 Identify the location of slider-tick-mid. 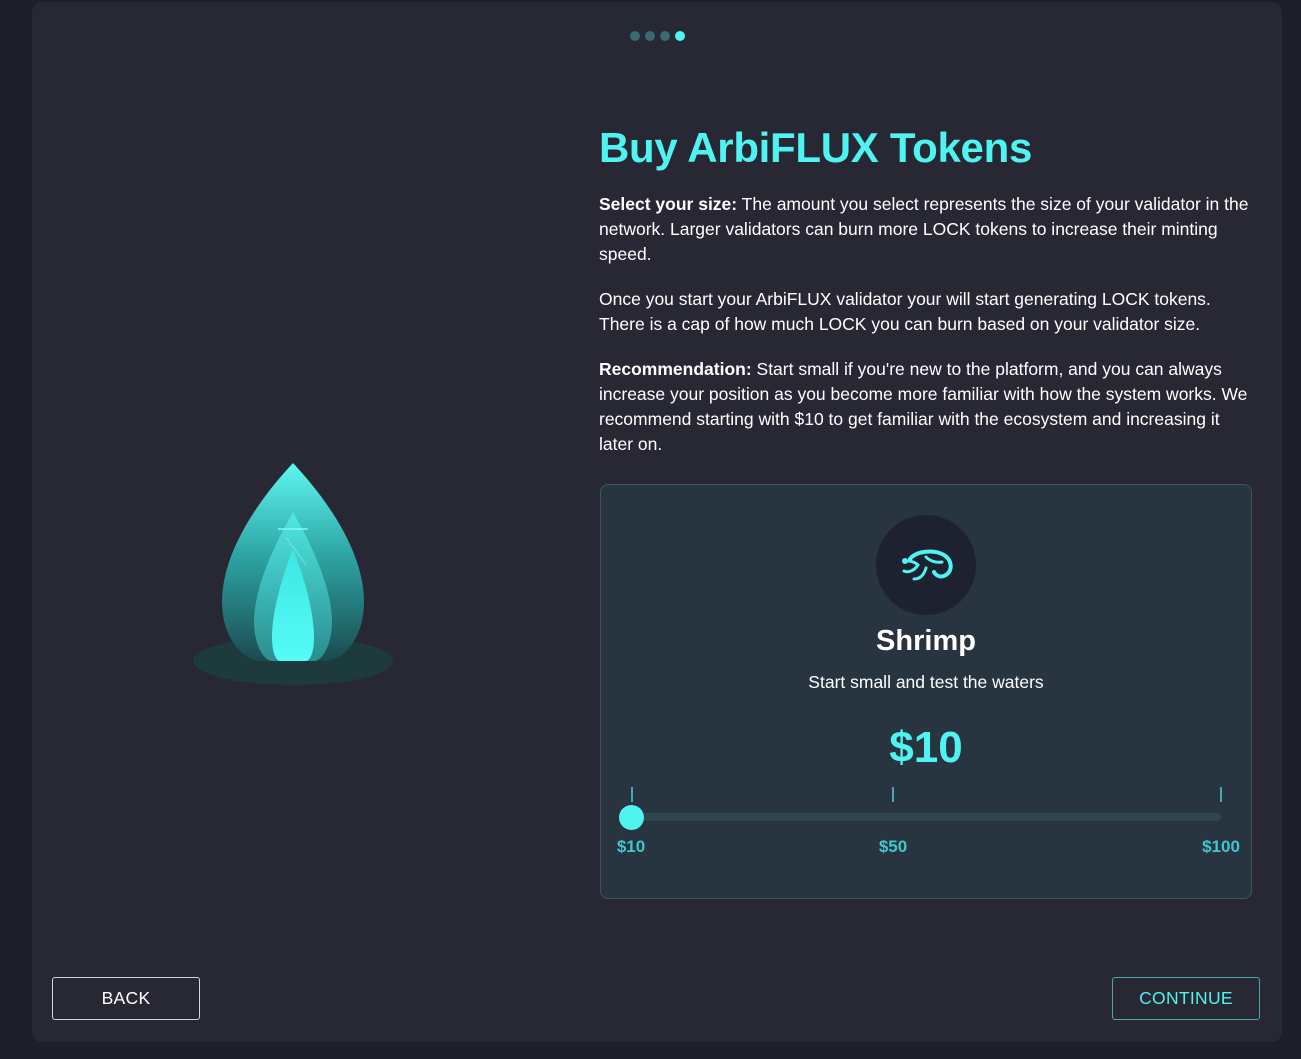
(893, 794).